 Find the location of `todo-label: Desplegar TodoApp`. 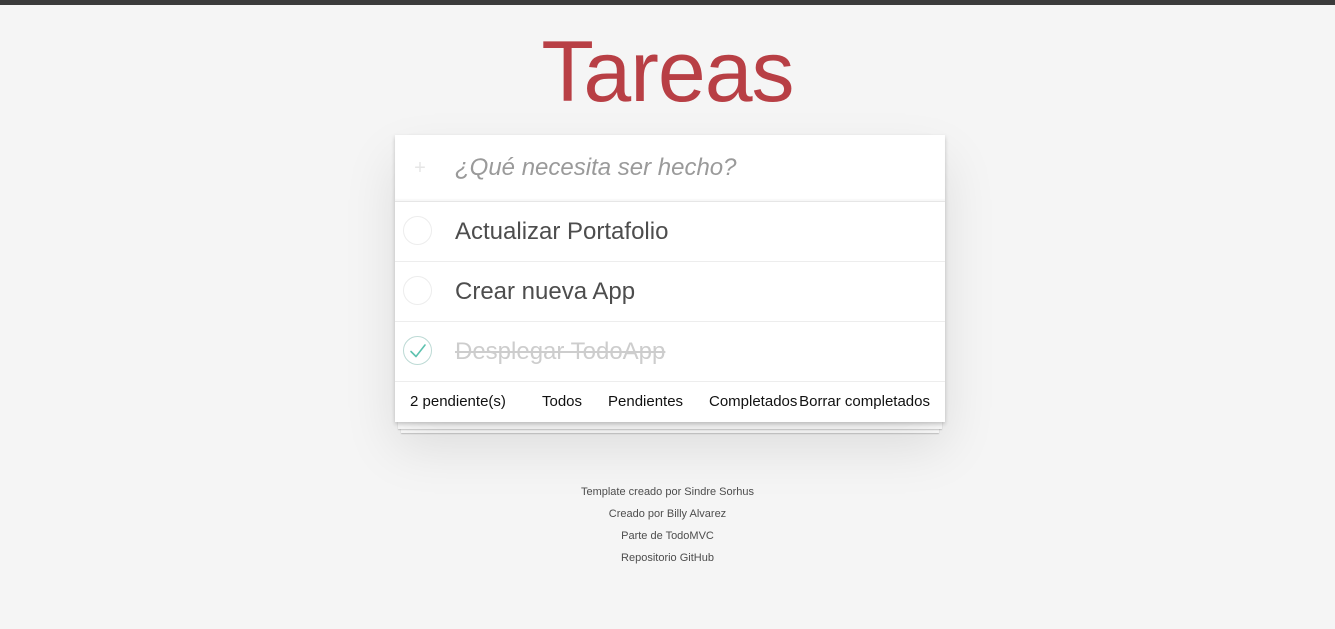

todo-label: Desplegar TodoApp is located at coordinates (560, 351).